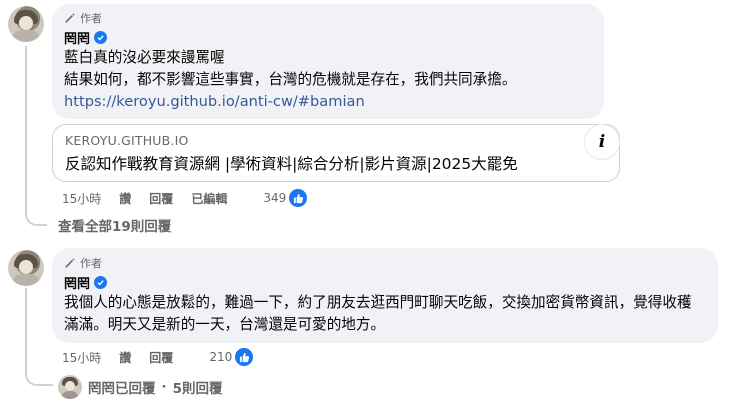  I want to click on comment-text-line-1: 藍白真的沒必要來謾罵喔, so click(144, 57).